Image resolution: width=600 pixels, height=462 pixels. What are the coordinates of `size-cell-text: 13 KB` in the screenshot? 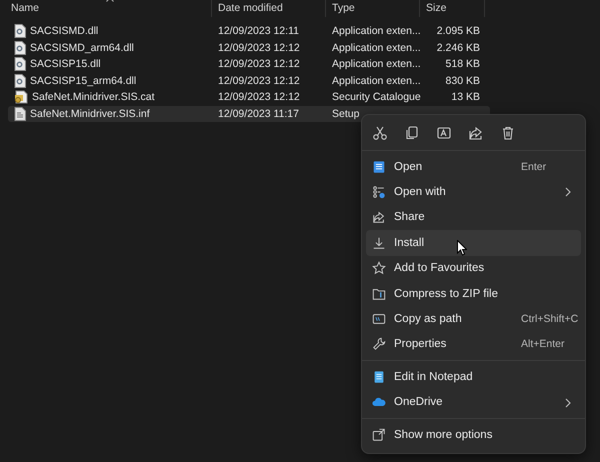 It's located at (465, 97).